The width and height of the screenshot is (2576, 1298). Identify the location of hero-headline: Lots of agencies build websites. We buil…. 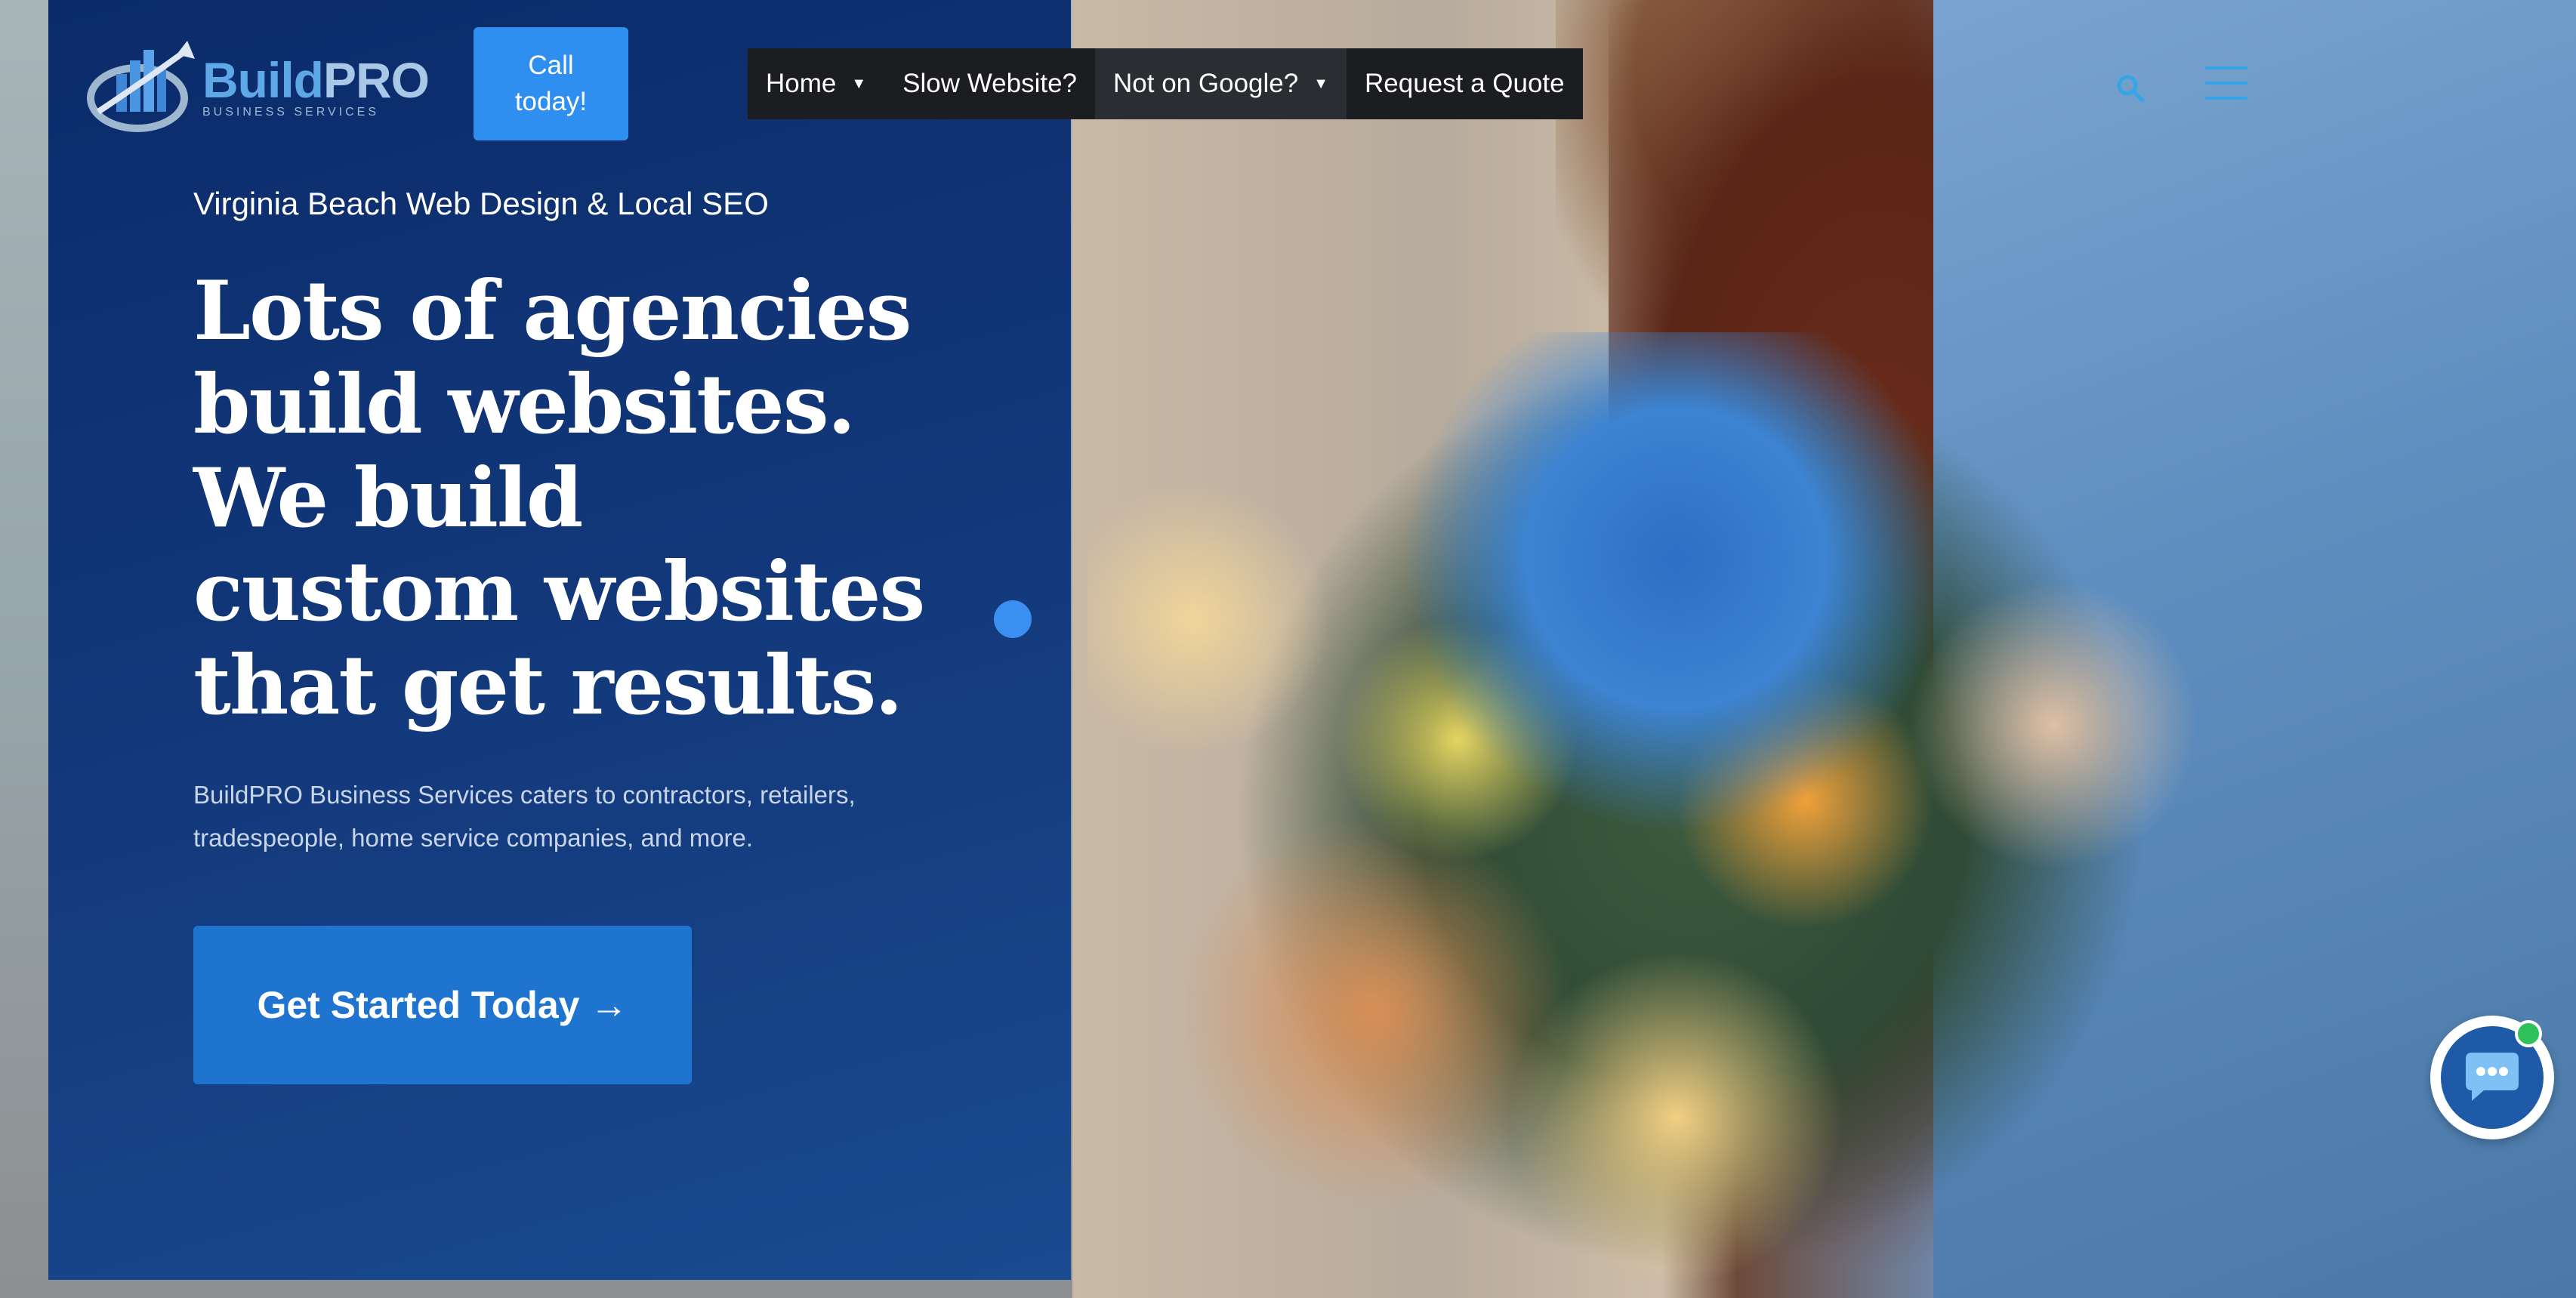
(593, 498).